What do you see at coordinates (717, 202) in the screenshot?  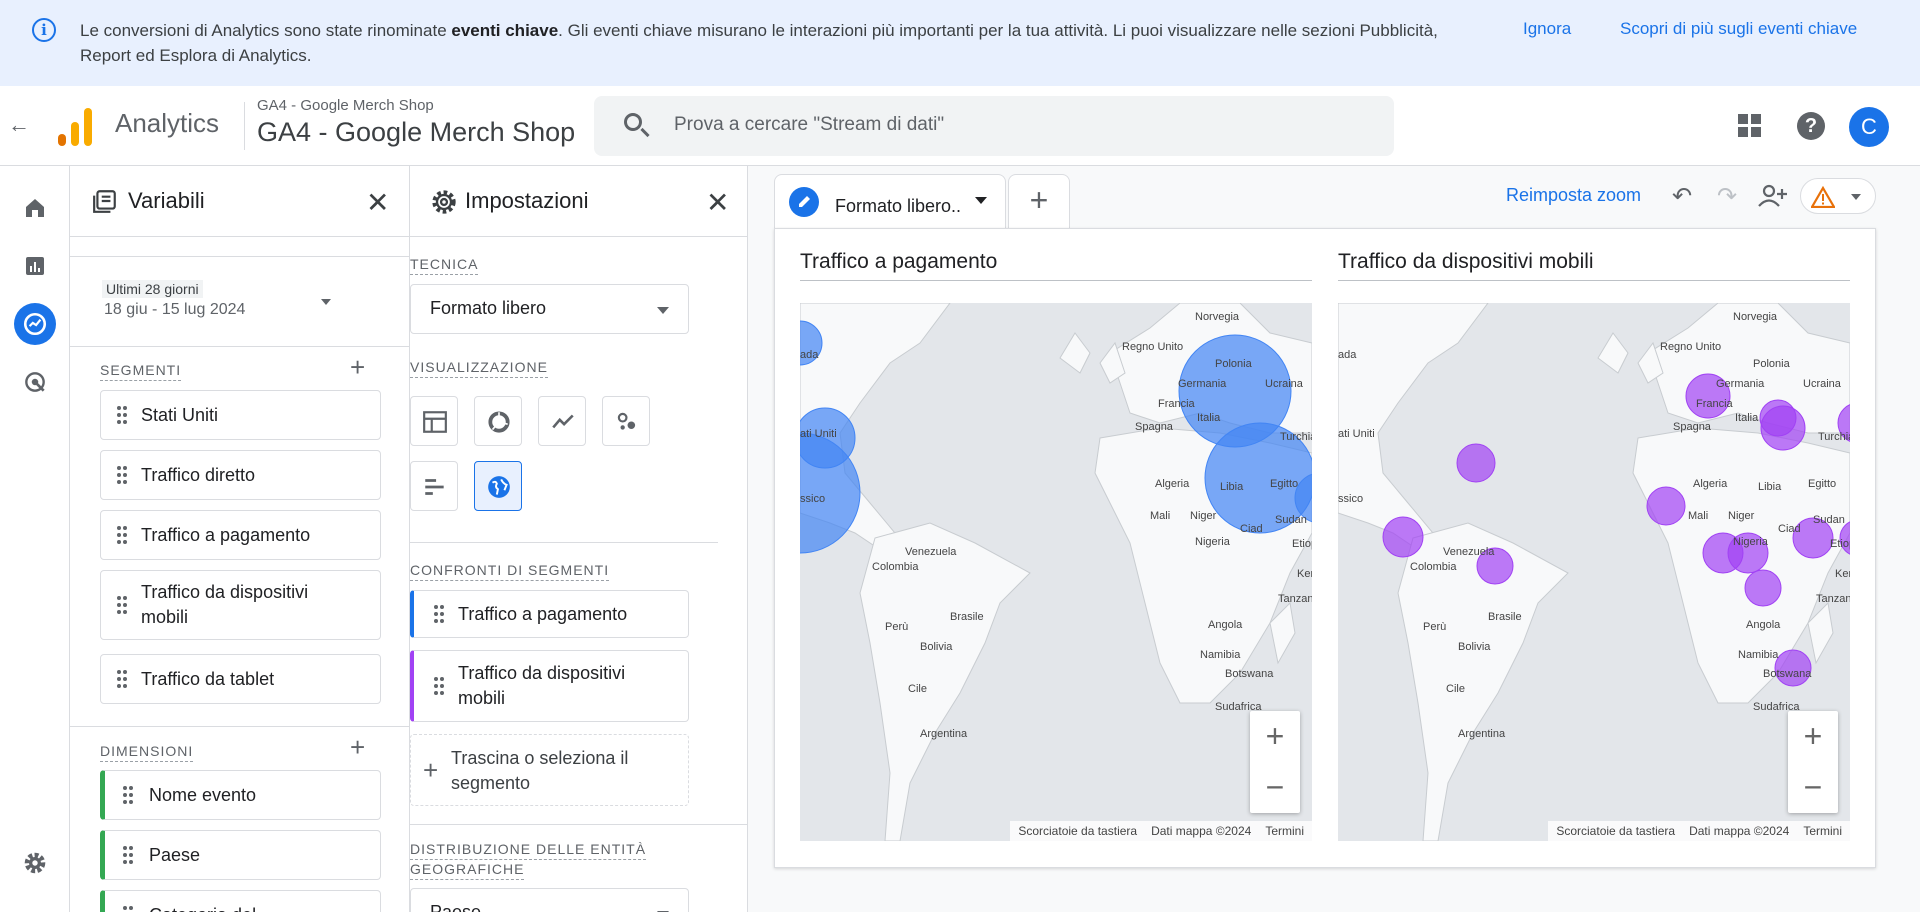 I see `close-settings-icon: ✕` at bounding box center [717, 202].